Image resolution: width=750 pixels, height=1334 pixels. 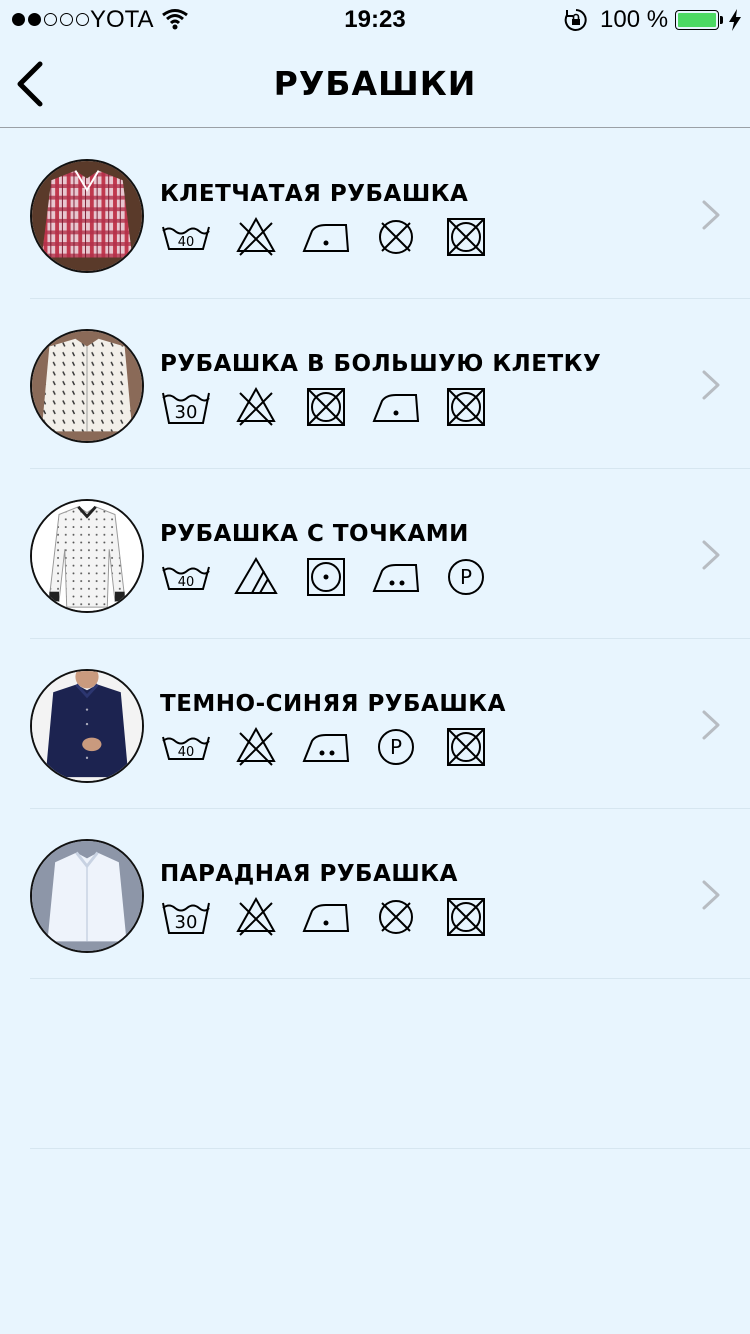 What do you see at coordinates (314, 194) in the screenshot?
I see `item-title: КЛЕТЧАТАЯ РУБАШКА` at bounding box center [314, 194].